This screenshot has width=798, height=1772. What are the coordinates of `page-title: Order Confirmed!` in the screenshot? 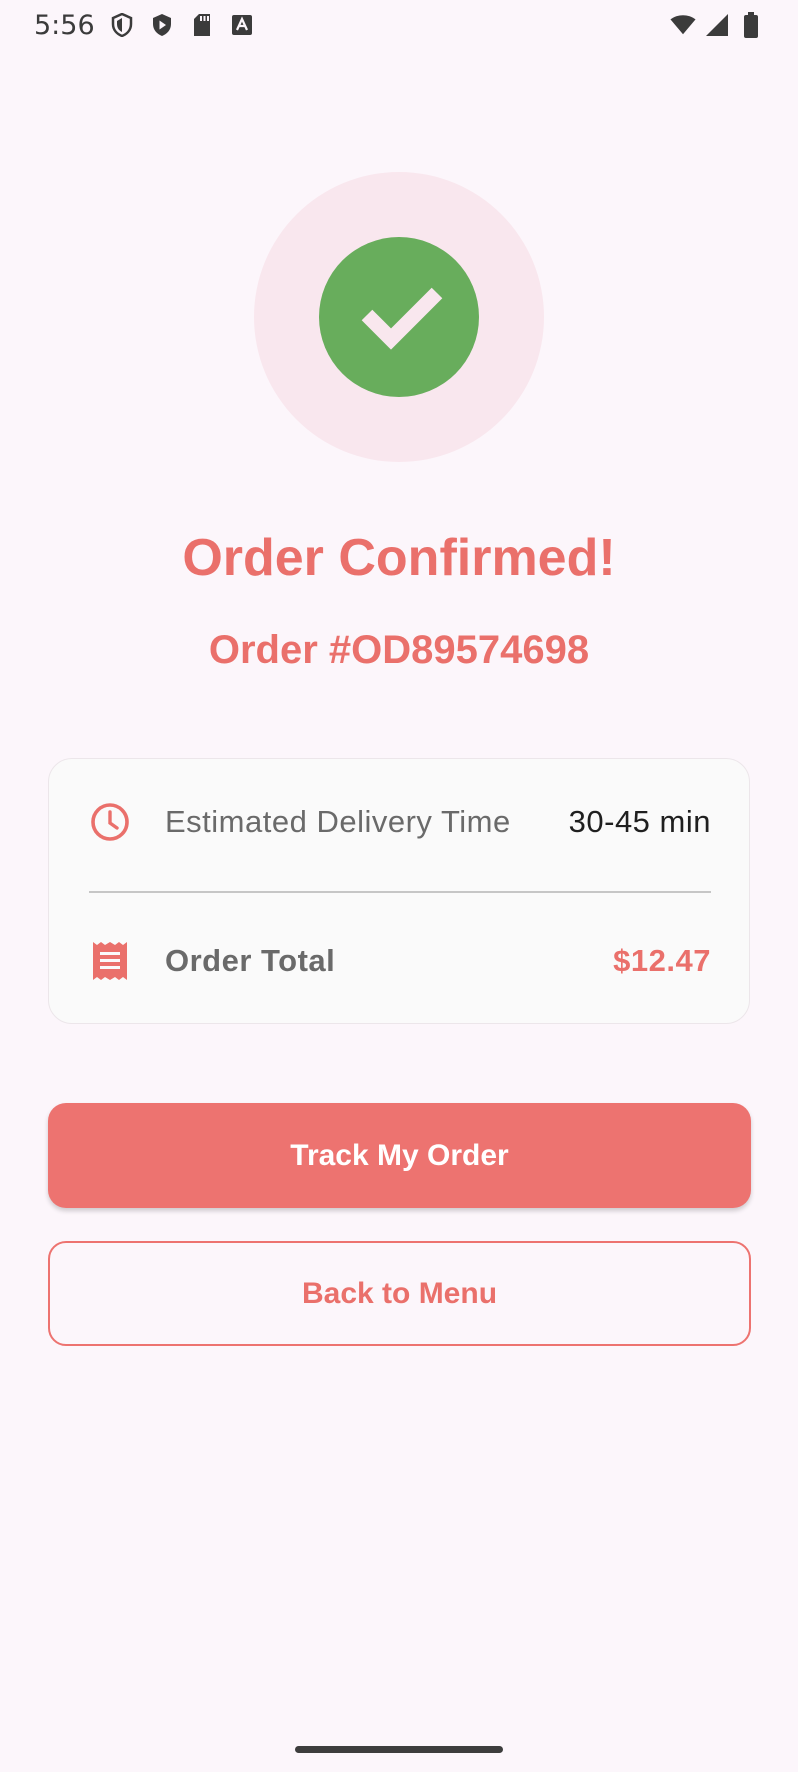 It's located at (399, 558).